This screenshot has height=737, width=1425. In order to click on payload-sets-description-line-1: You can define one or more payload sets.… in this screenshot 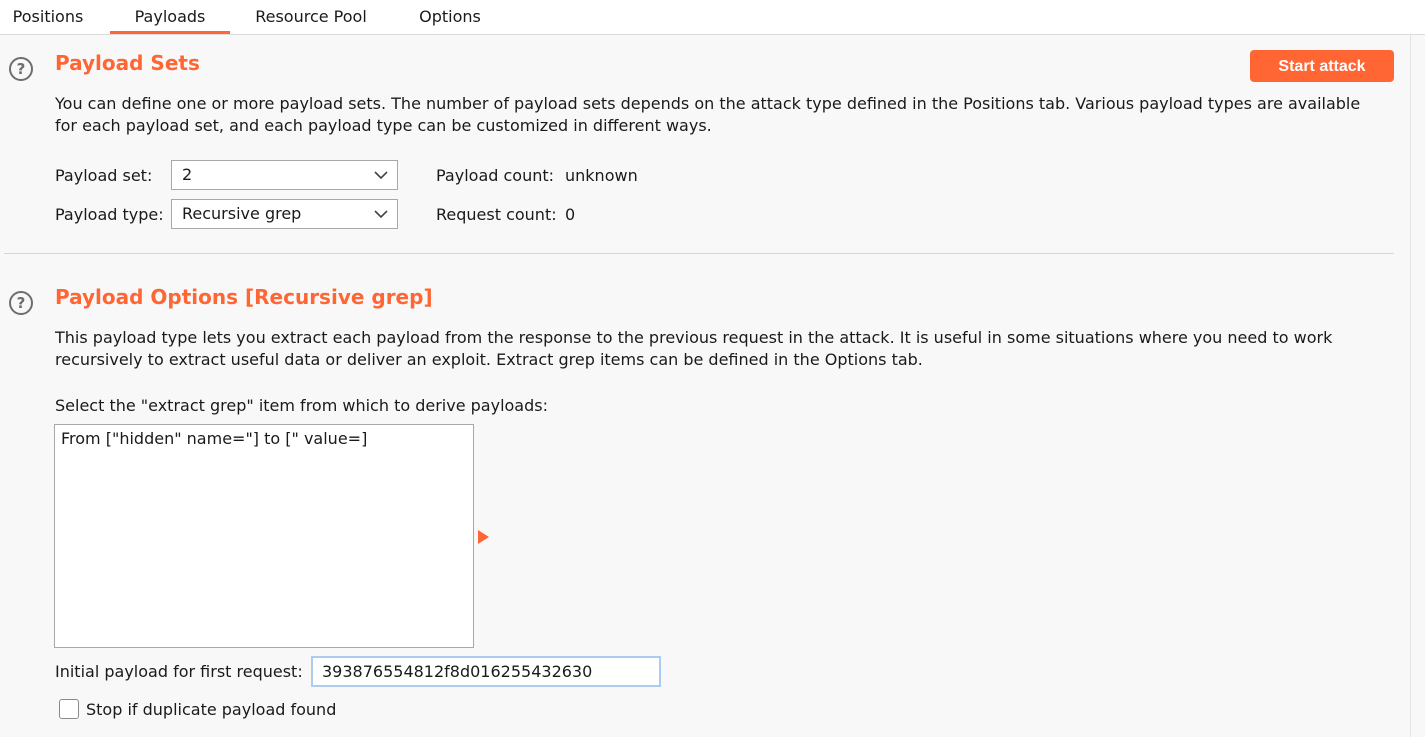, I will do `click(708, 103)`.